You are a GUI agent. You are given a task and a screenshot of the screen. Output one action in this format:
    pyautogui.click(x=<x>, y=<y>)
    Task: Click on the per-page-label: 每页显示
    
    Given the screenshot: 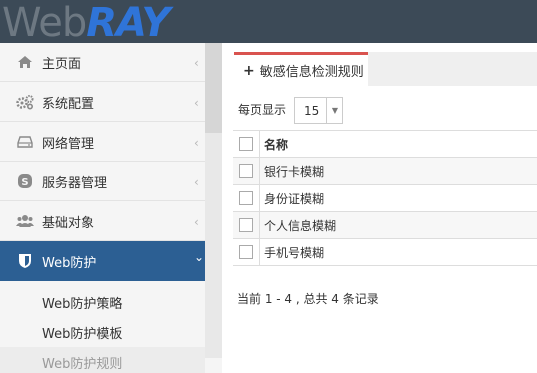 What is the action you would take?
    pyautogui.click(x=262, y=110)
    